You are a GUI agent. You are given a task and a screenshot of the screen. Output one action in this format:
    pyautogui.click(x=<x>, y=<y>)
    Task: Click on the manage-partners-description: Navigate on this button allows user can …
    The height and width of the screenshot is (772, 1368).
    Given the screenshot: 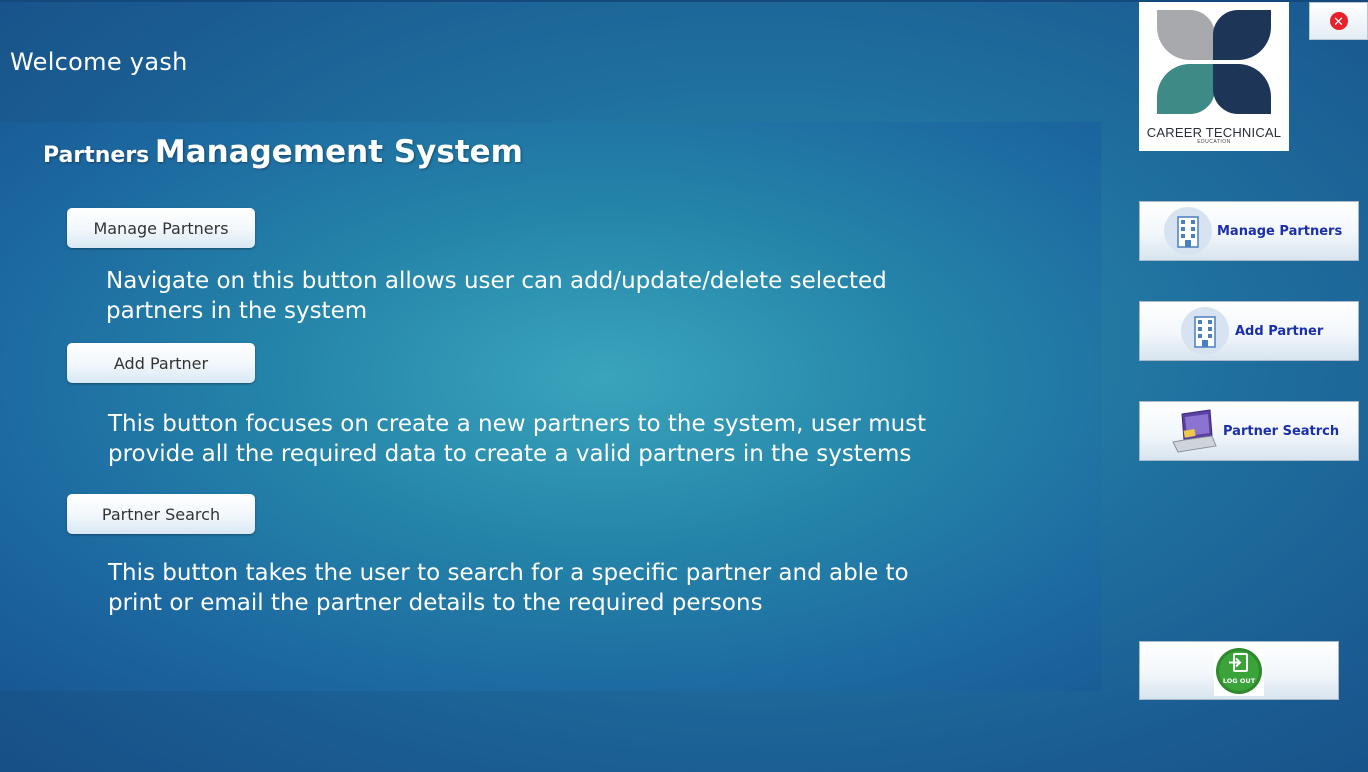 What is the action you would take?
    pyautogui.click(x=556, y=296)
    